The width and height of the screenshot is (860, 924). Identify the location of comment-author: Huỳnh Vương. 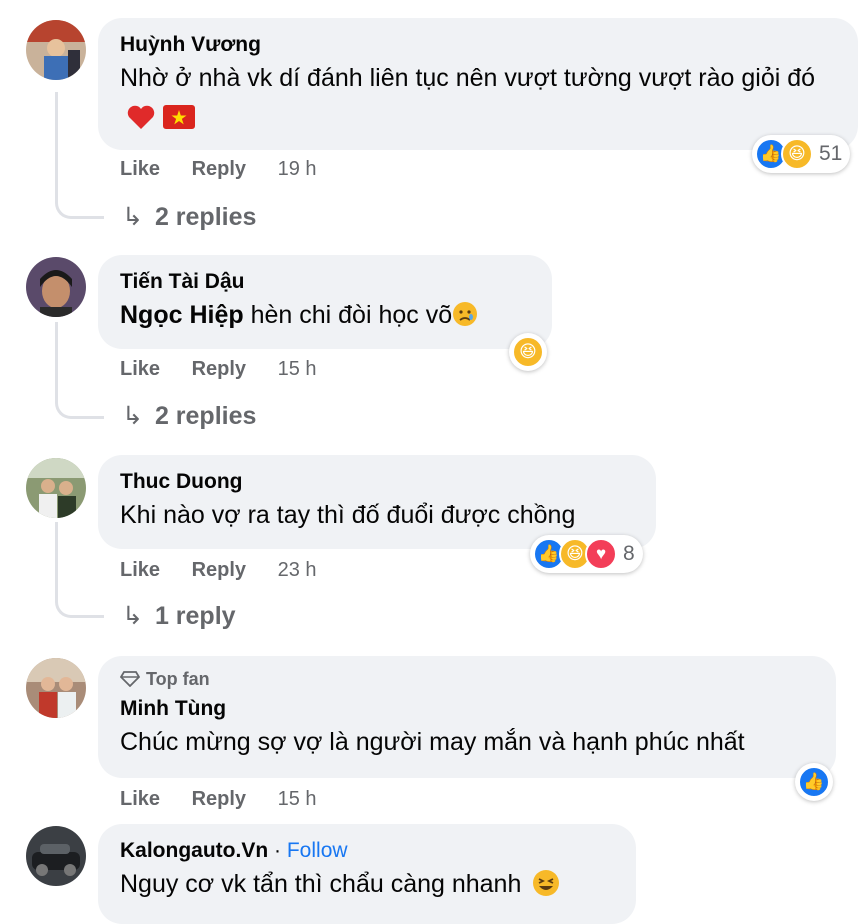
(478, 45).